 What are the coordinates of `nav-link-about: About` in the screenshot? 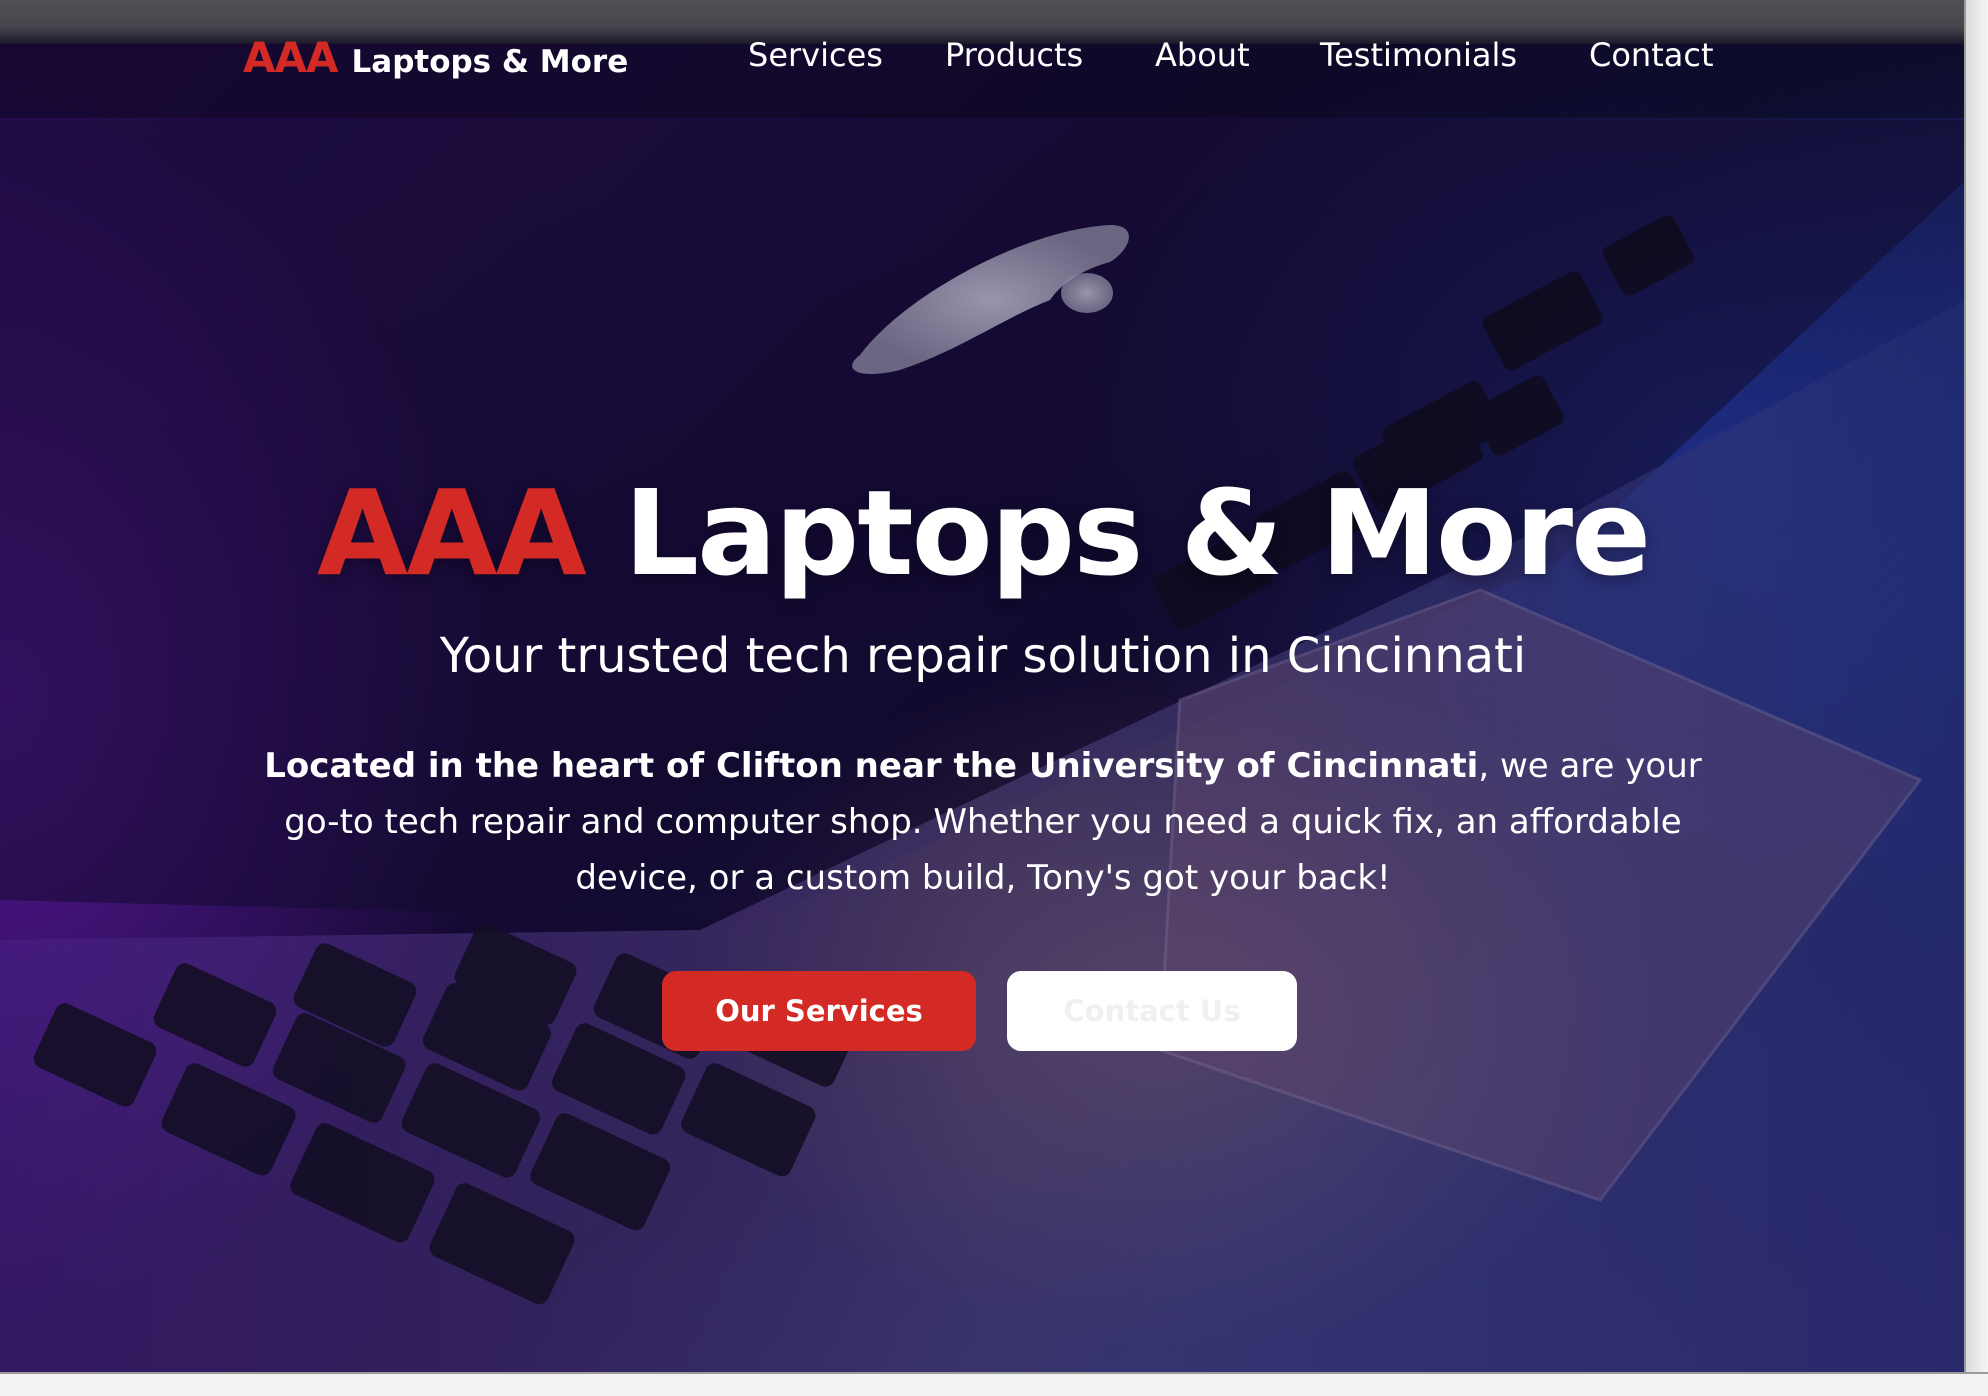 It's located at (1202, 55).